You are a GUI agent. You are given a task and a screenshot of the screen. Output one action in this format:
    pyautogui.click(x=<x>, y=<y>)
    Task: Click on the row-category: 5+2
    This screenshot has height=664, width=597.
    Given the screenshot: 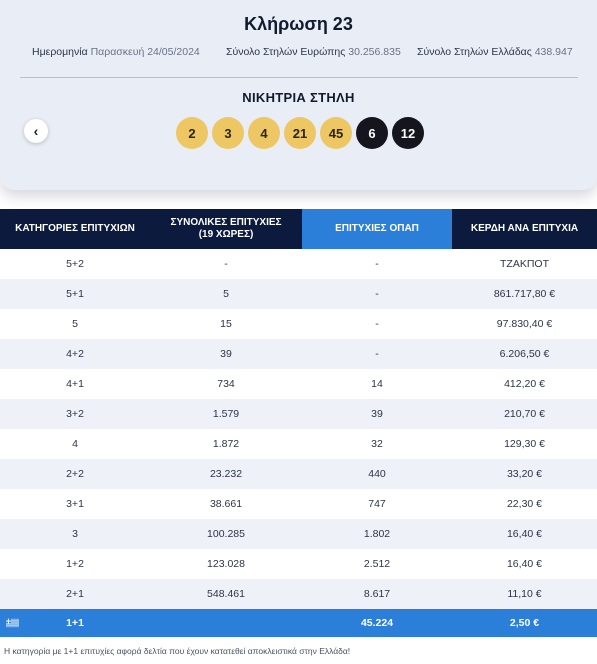 What is the action you would take?
    pyautogui.click(x=75, y=264)
    